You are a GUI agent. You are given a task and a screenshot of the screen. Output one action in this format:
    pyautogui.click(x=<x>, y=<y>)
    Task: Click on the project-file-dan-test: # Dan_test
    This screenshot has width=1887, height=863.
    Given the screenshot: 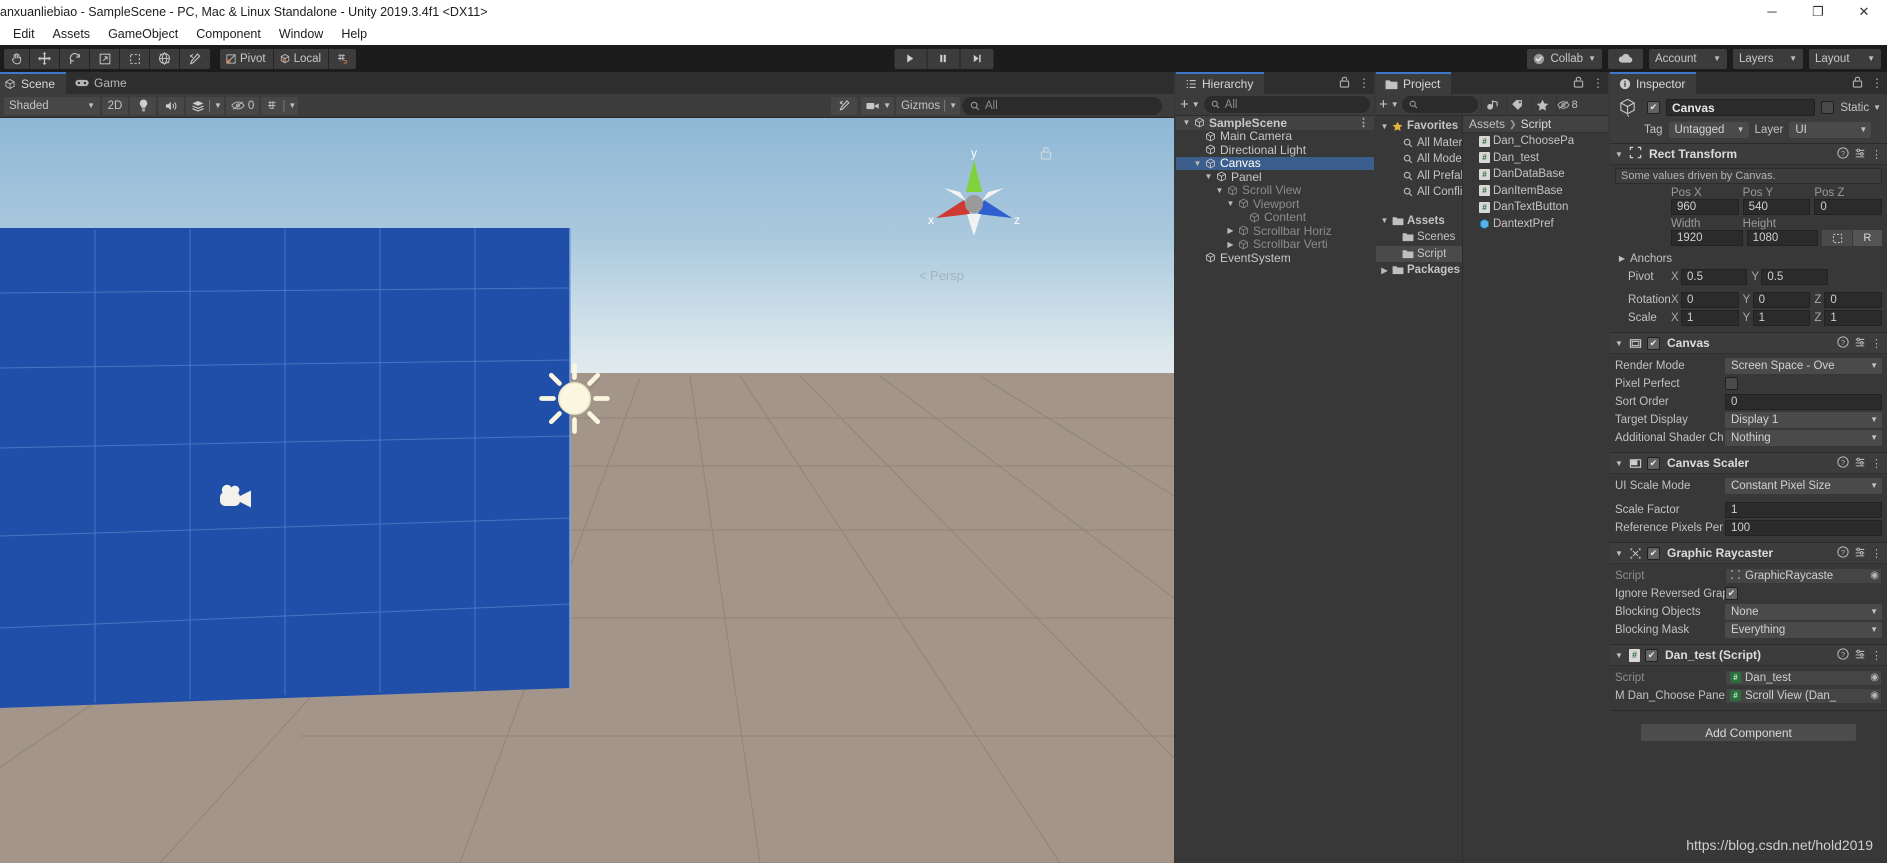 What is the action you would take?
    pyautogui.click(x=1535, y=158)
    